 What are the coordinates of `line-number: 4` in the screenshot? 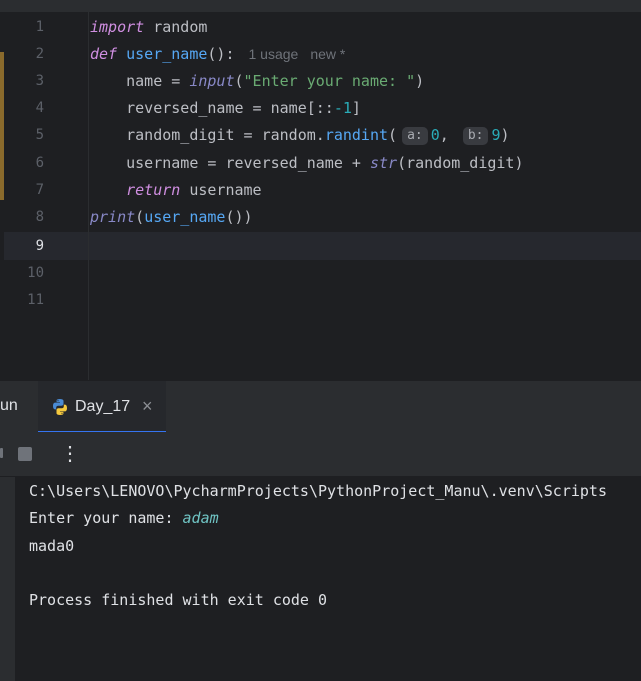 It's located at (39, 108).